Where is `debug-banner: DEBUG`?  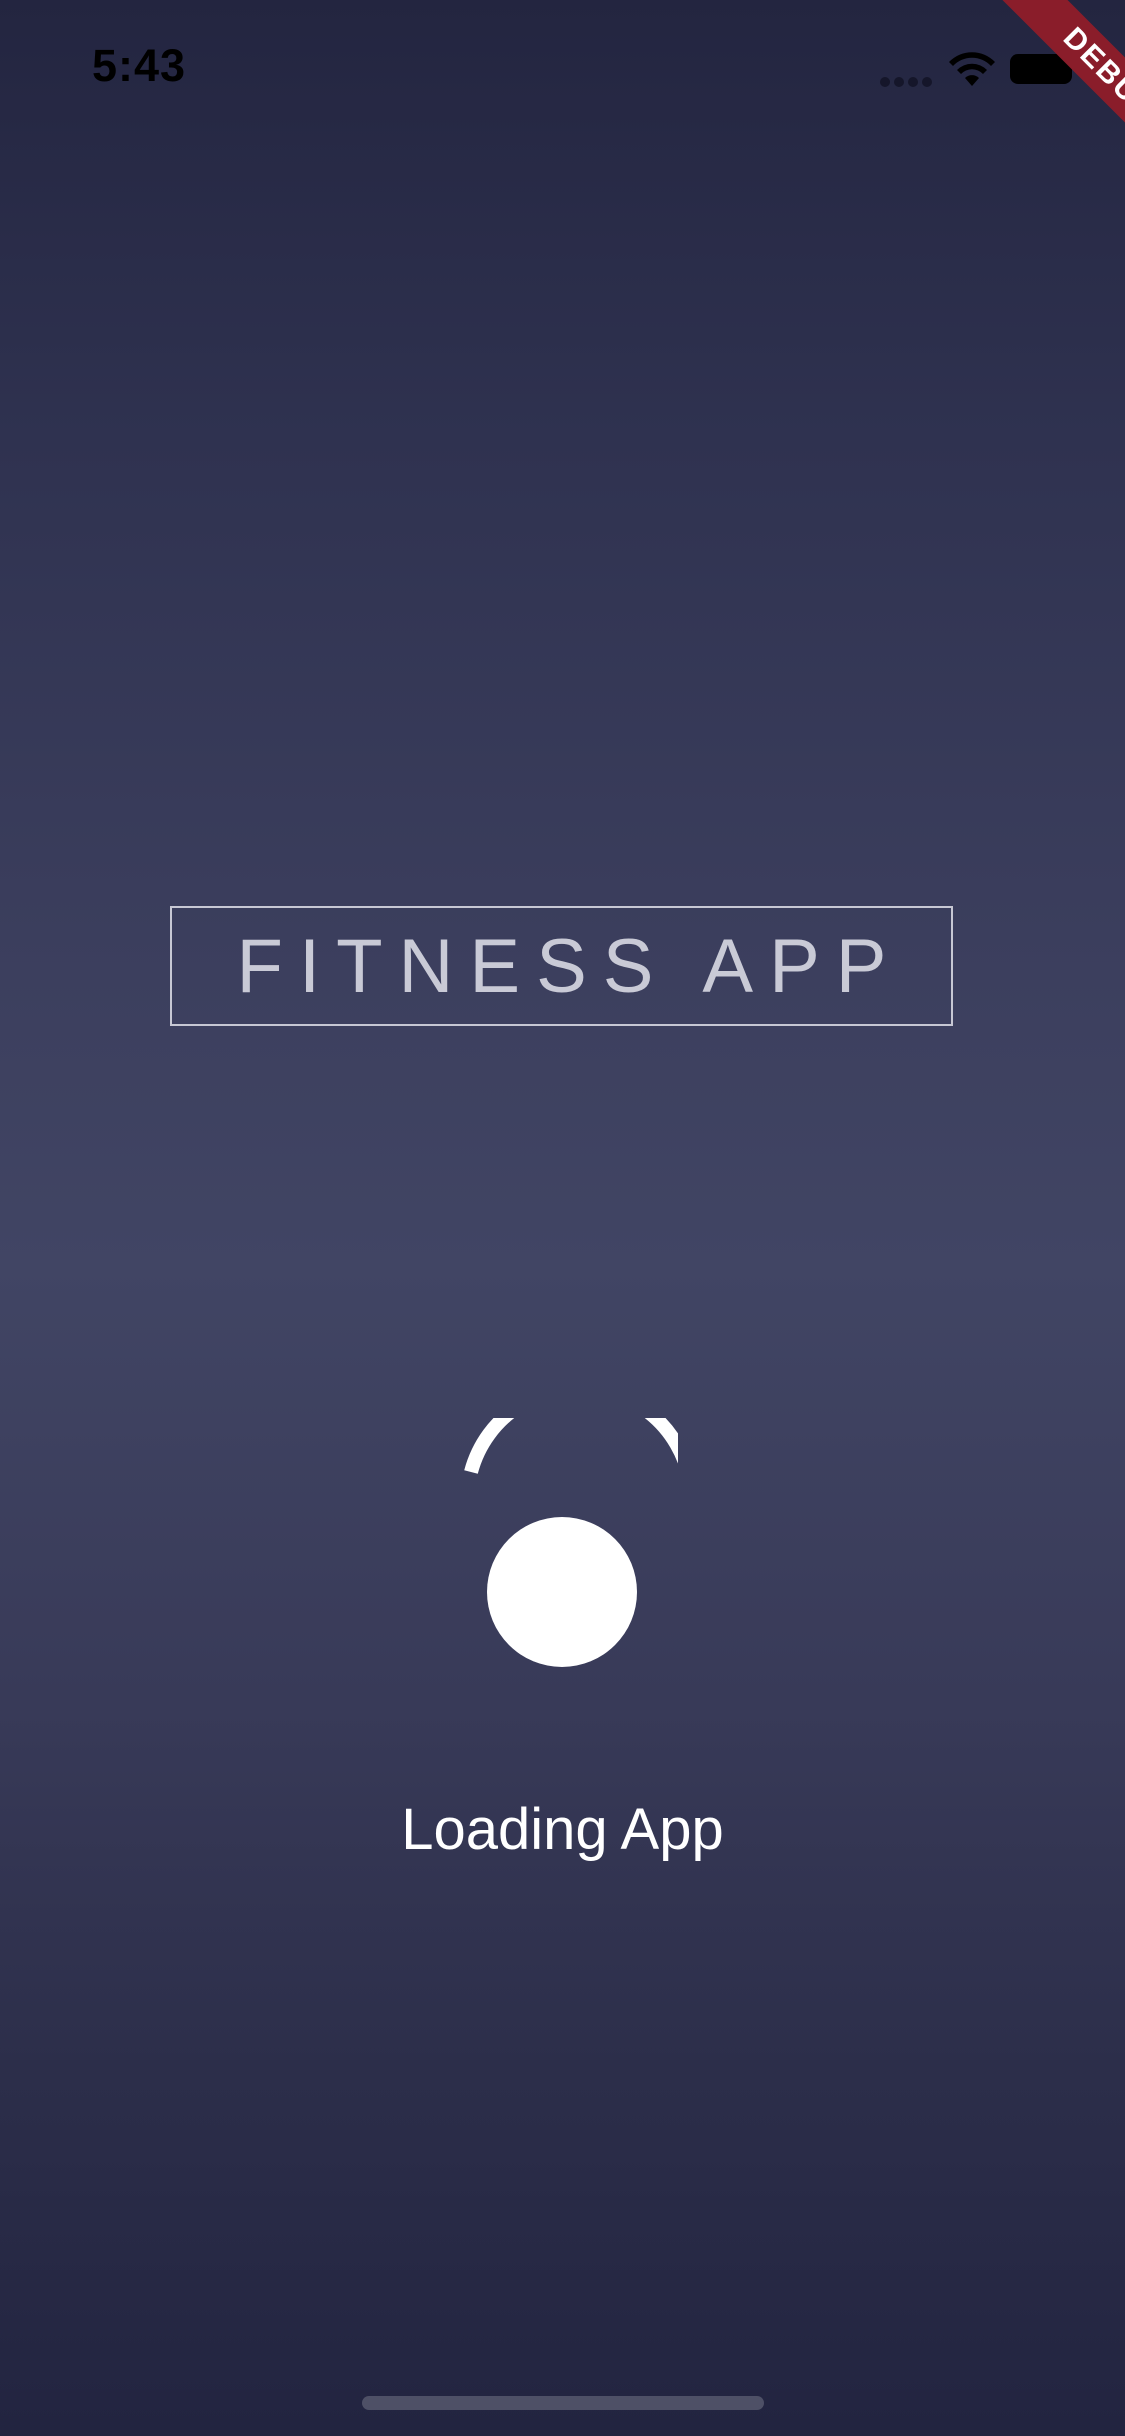
debug-banner: DEBUG is located at coordinates (1030, 95).